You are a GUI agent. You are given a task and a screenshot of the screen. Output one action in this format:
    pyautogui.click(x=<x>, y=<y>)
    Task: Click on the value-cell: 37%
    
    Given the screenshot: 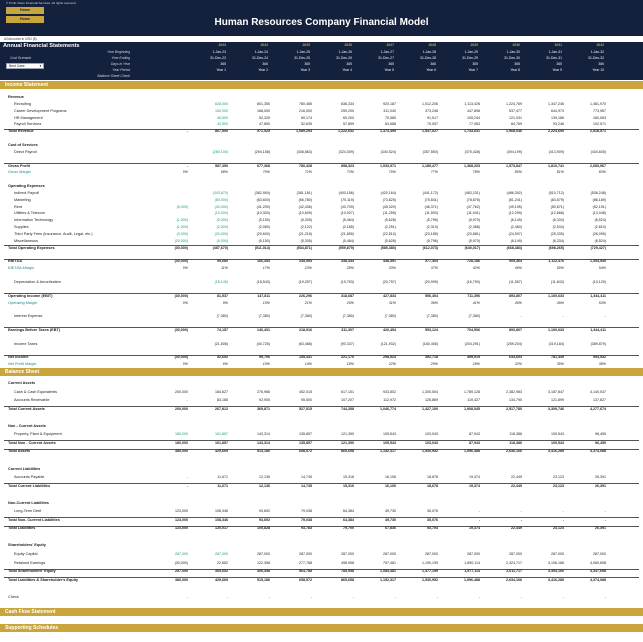 What is the action you would take?
    pyautogui.click(x=434, y=268)
    